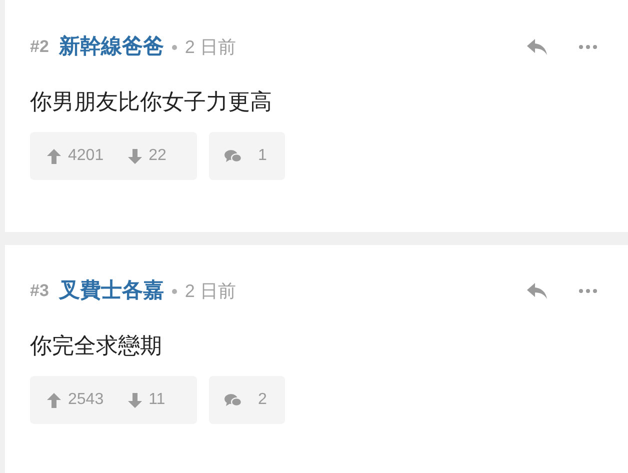 The image size is (628, 473). I want to click on comment-number: #3, so click(39, 291).